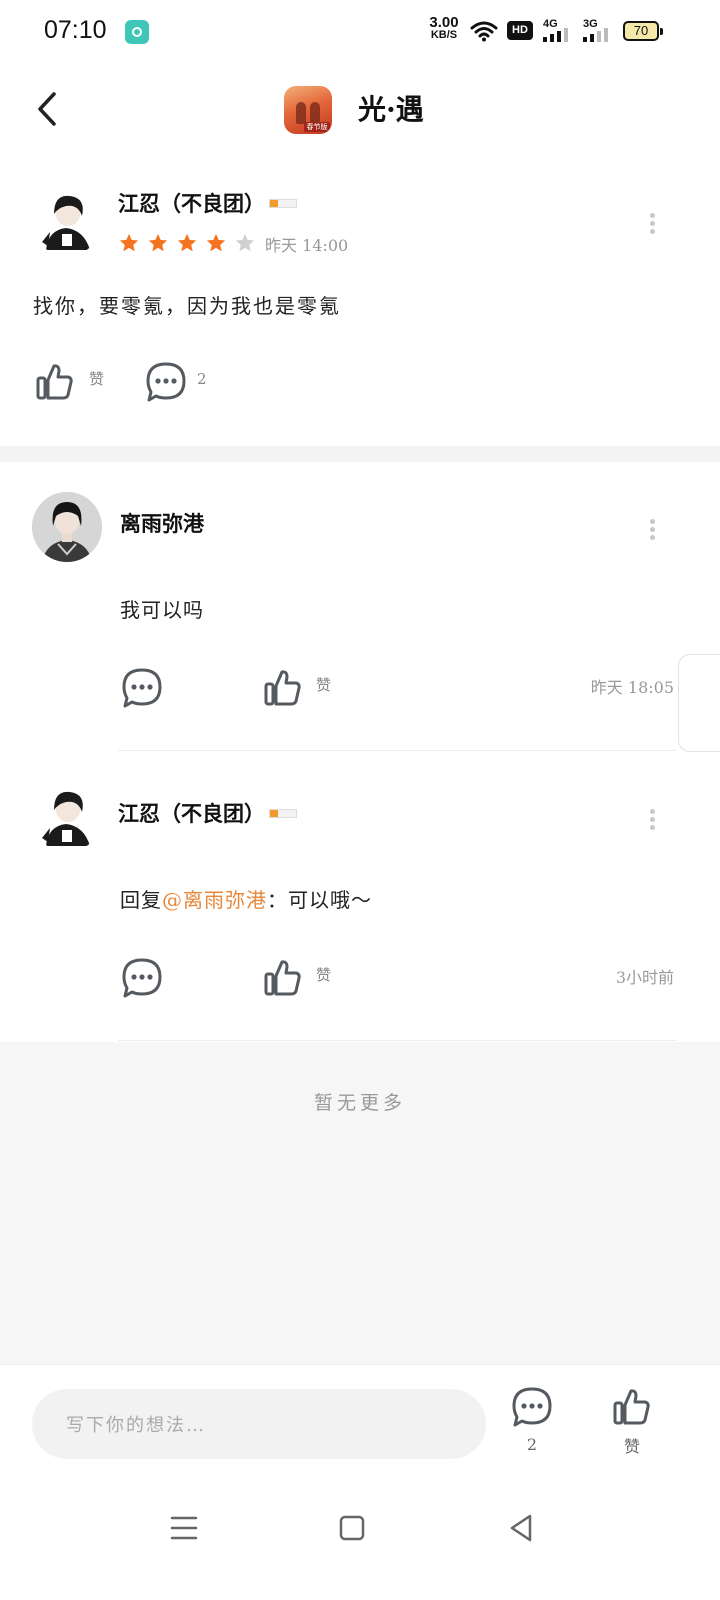 The image size is (720, 1600). Describe the element at coordinates (522, 1528) in the screenshot. I see `back-nav-icon` at that location.